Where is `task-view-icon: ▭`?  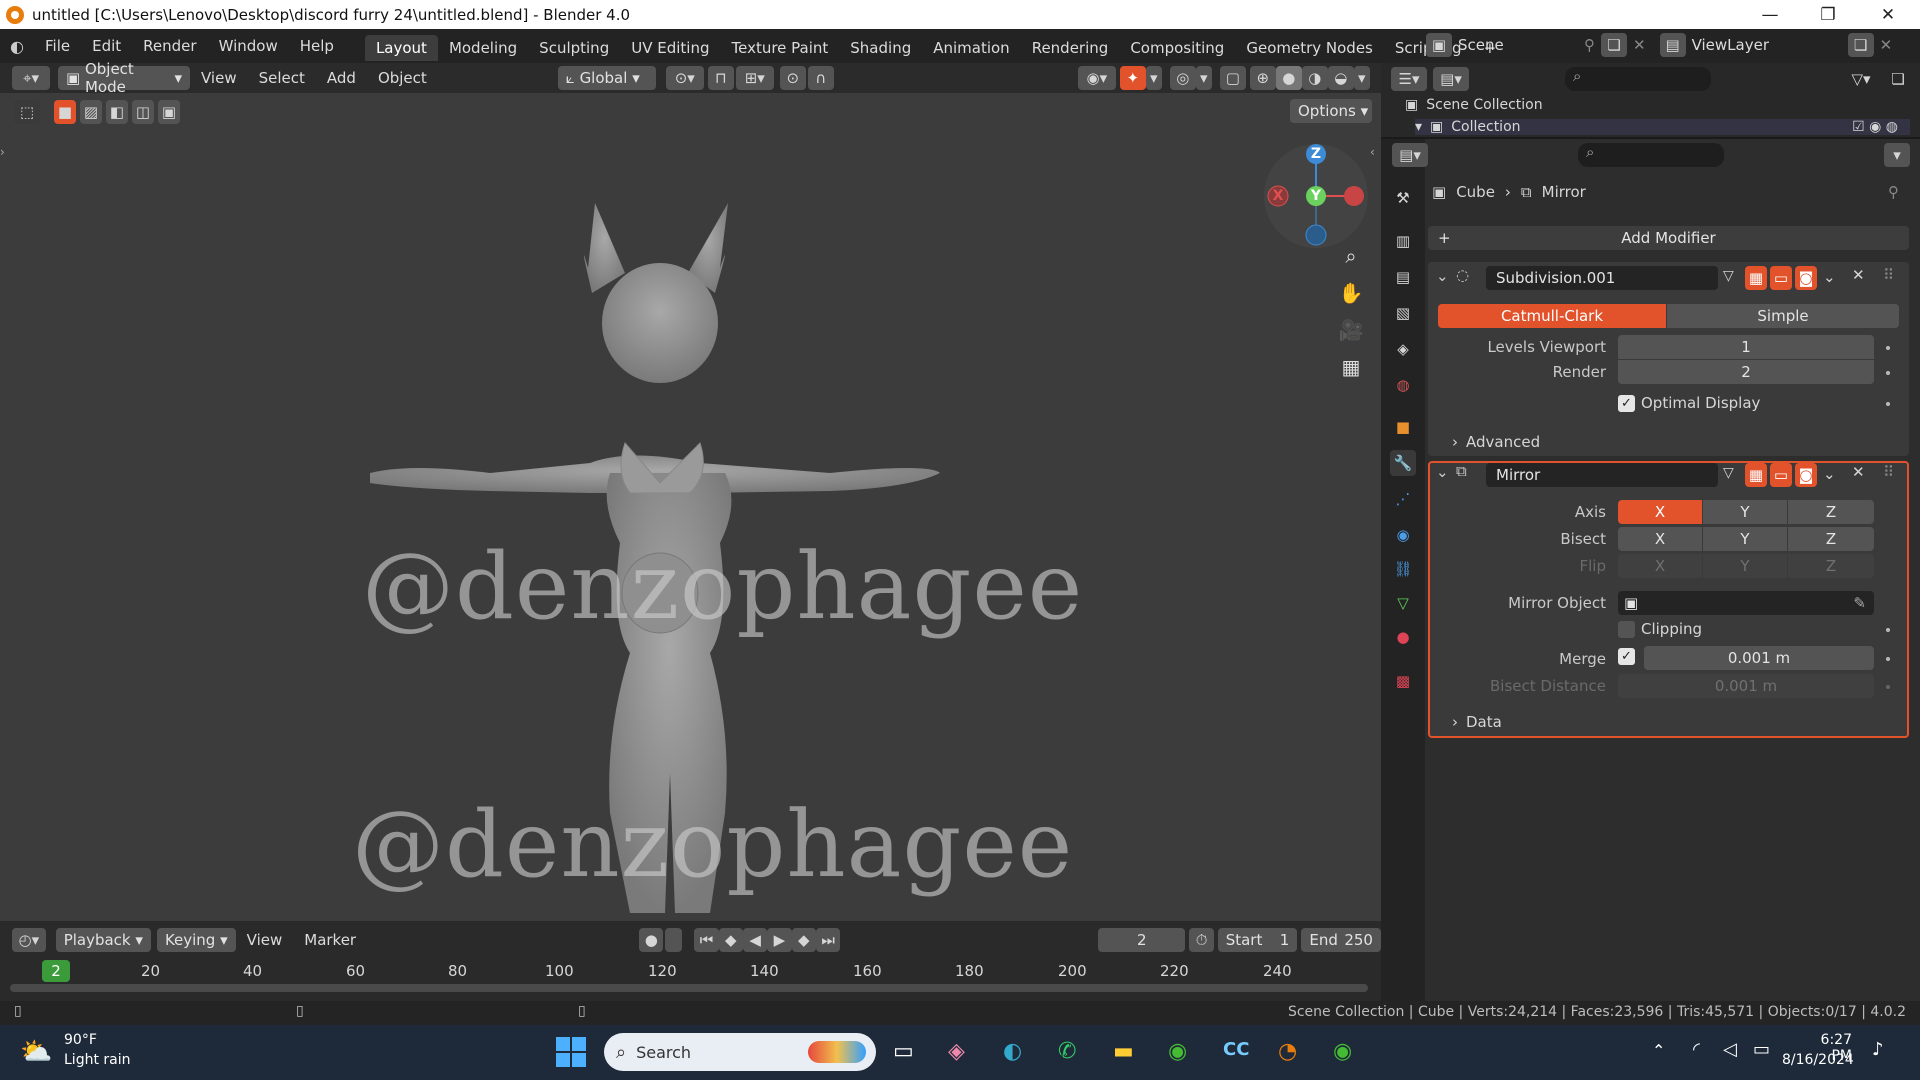
task-view-icon: ▭ is located at coordinates (903, 1051).